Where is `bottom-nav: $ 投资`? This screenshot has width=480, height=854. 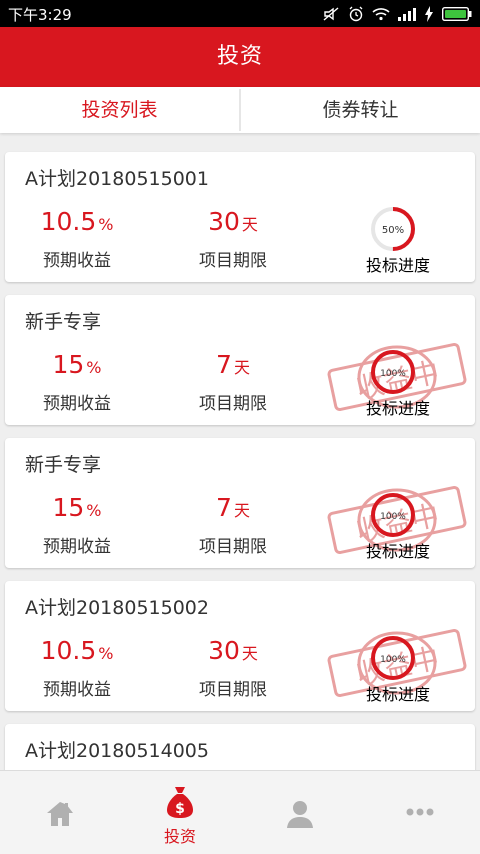 bottom-nav: $ 投资 is located at coordinates (240, 812).